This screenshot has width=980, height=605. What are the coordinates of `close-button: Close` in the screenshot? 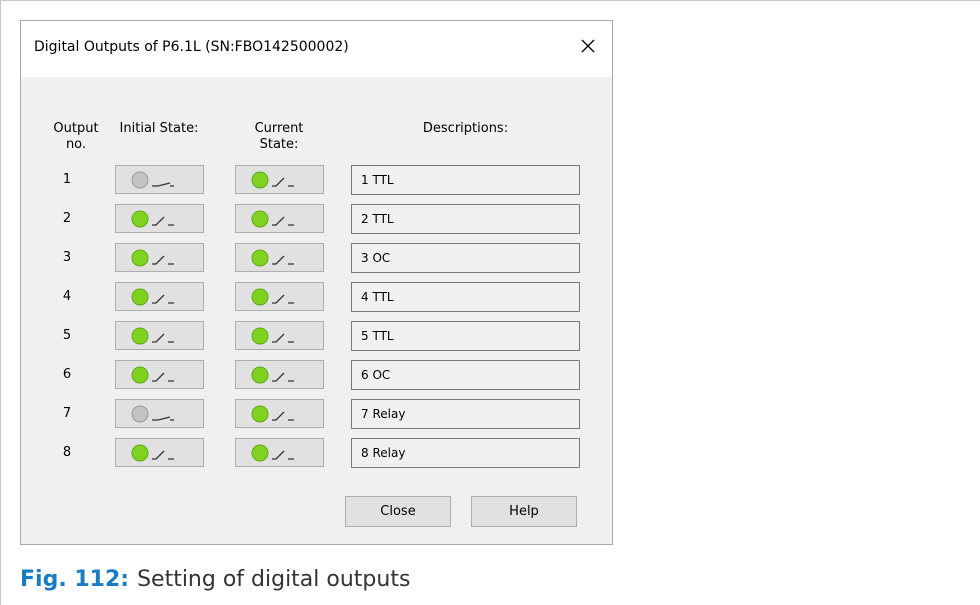 It's located at (398, 511).